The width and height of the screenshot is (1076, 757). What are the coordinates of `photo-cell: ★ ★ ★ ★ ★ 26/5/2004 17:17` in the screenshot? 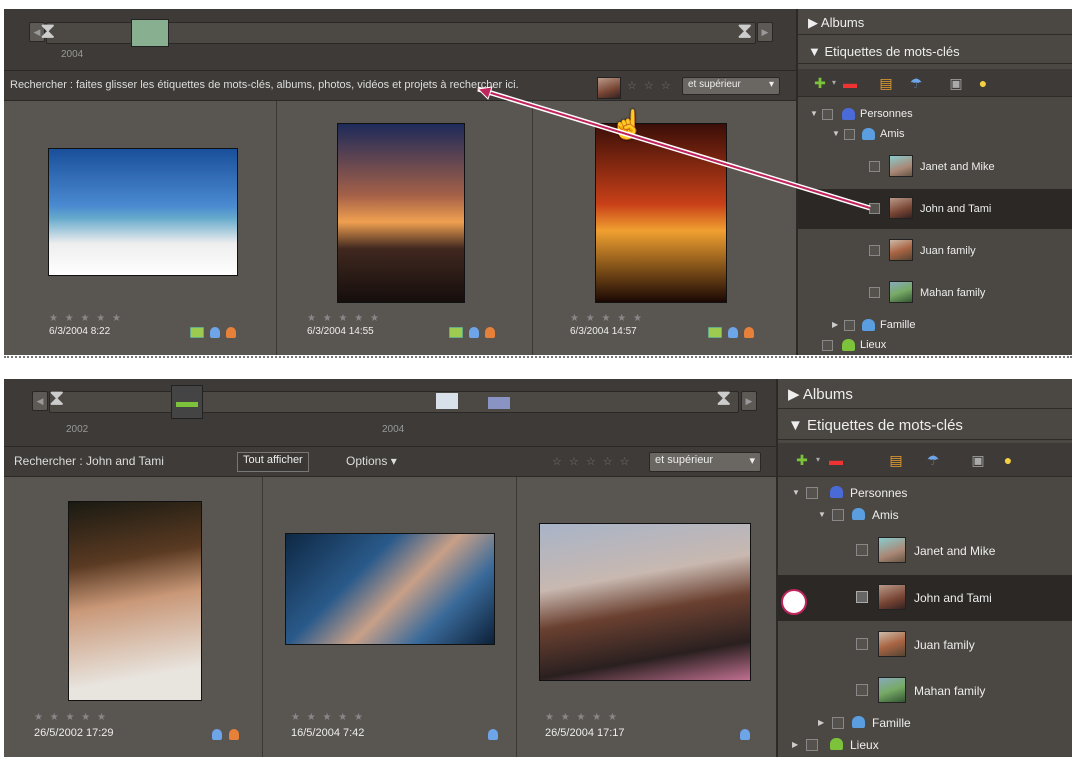 It's located at (646, 617).